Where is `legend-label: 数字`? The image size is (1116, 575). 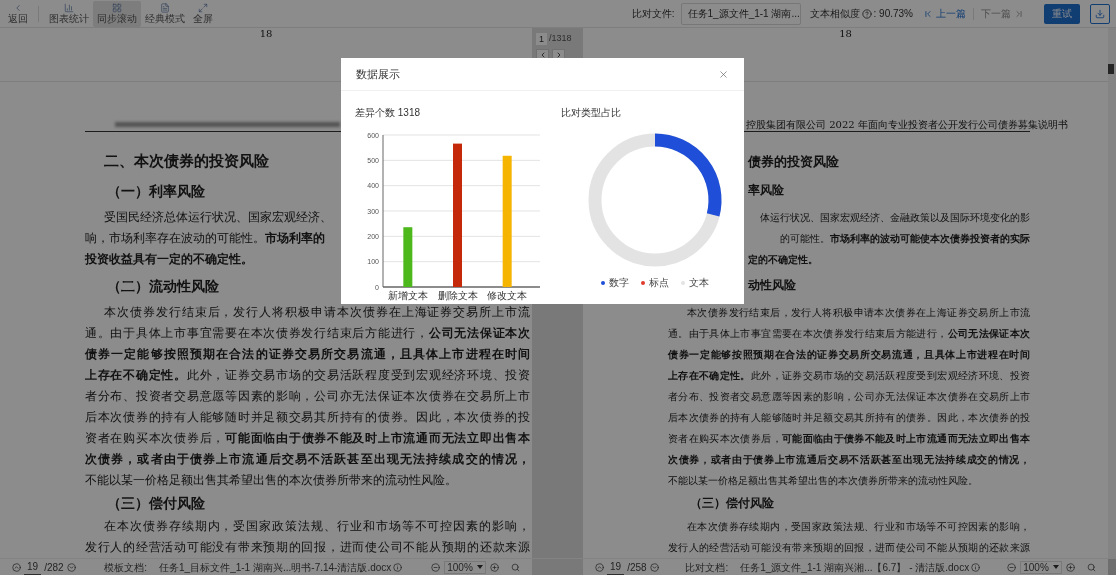
legend-label: 数字 is located at coordinates (619, 283).